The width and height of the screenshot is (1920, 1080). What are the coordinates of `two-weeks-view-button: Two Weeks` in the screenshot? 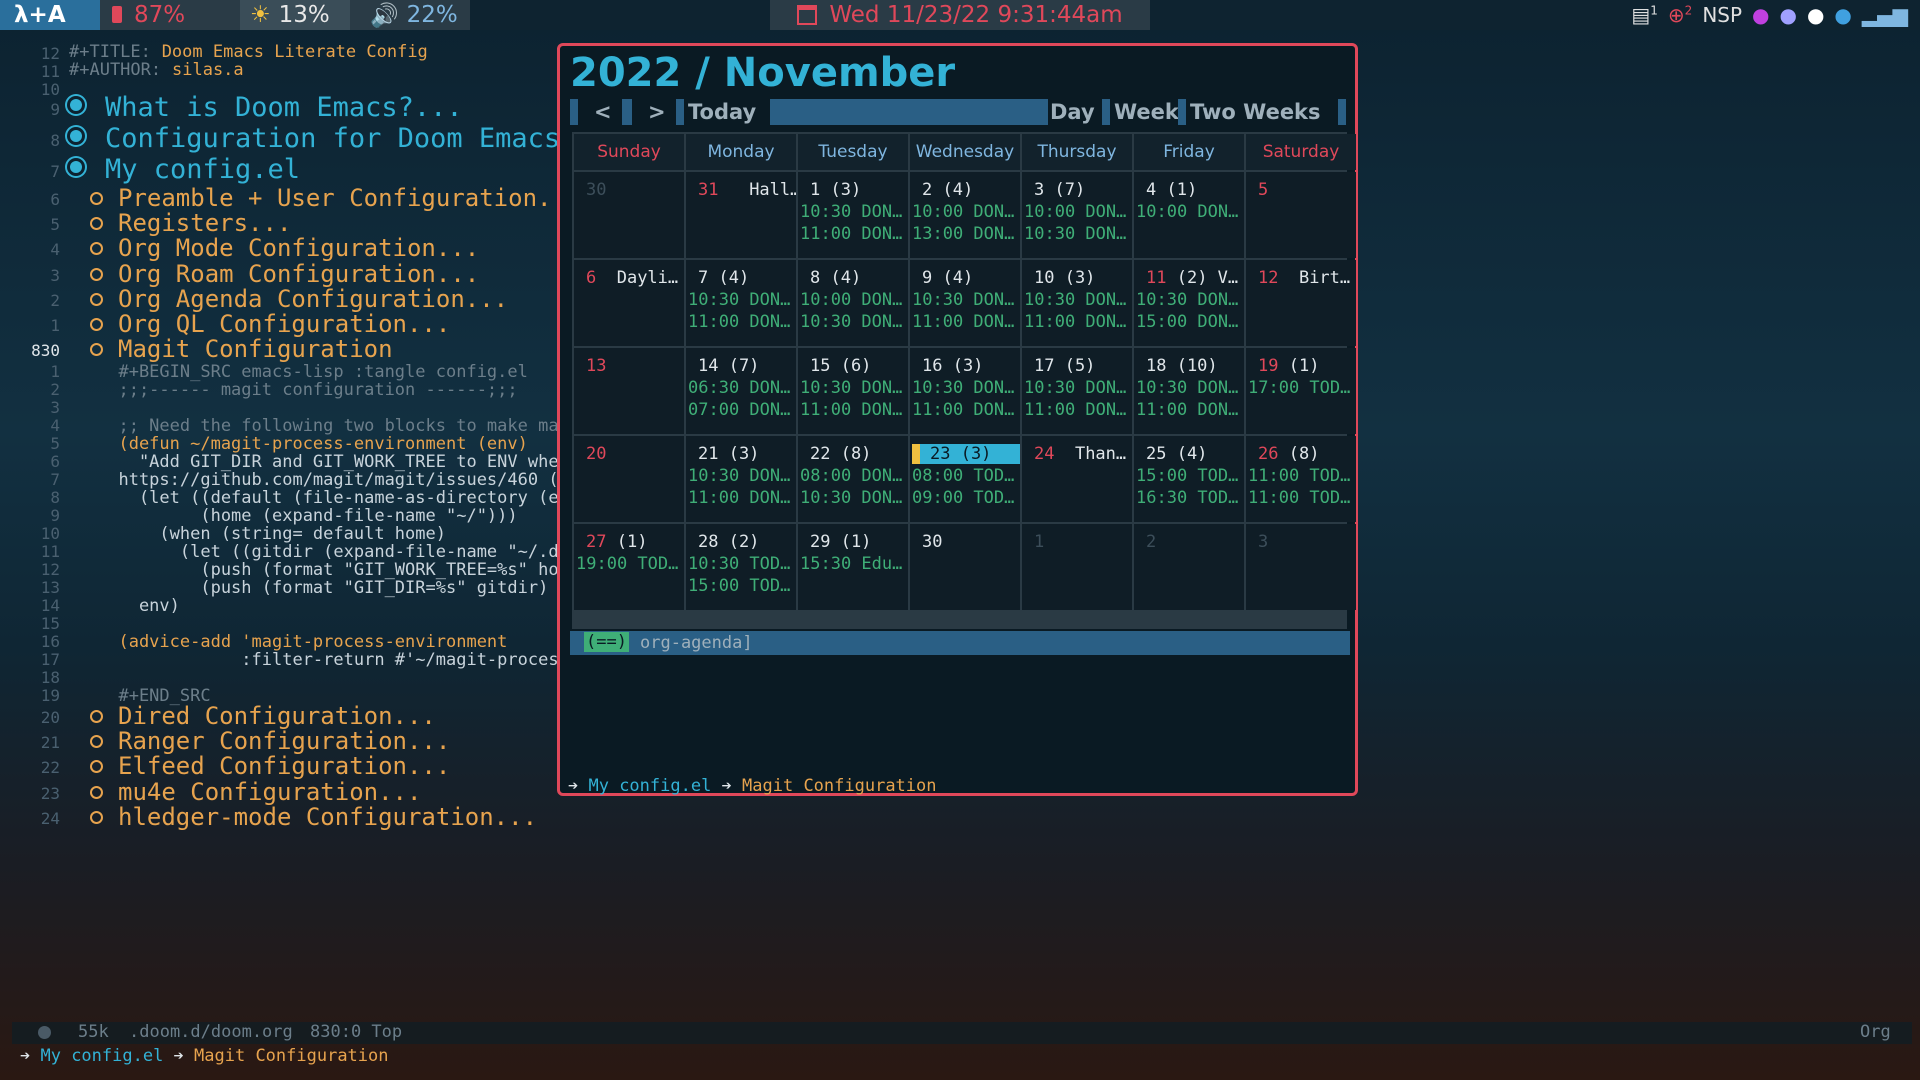 It's located at (1255, 112).